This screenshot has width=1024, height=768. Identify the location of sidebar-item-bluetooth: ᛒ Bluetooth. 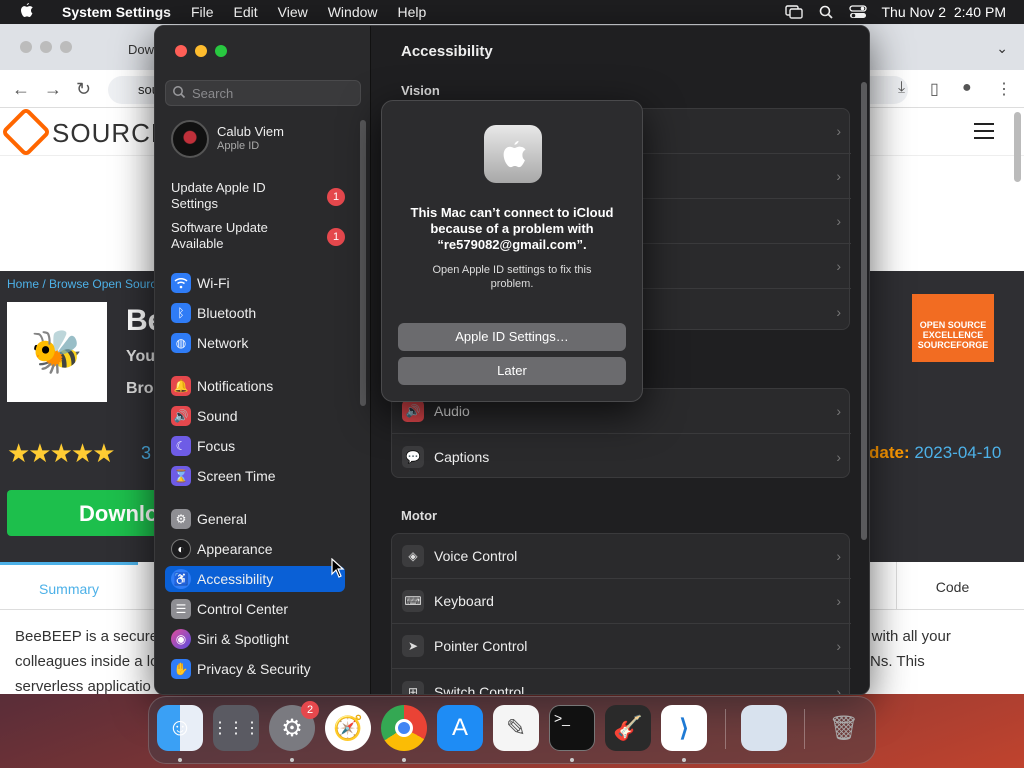
(255, 313).